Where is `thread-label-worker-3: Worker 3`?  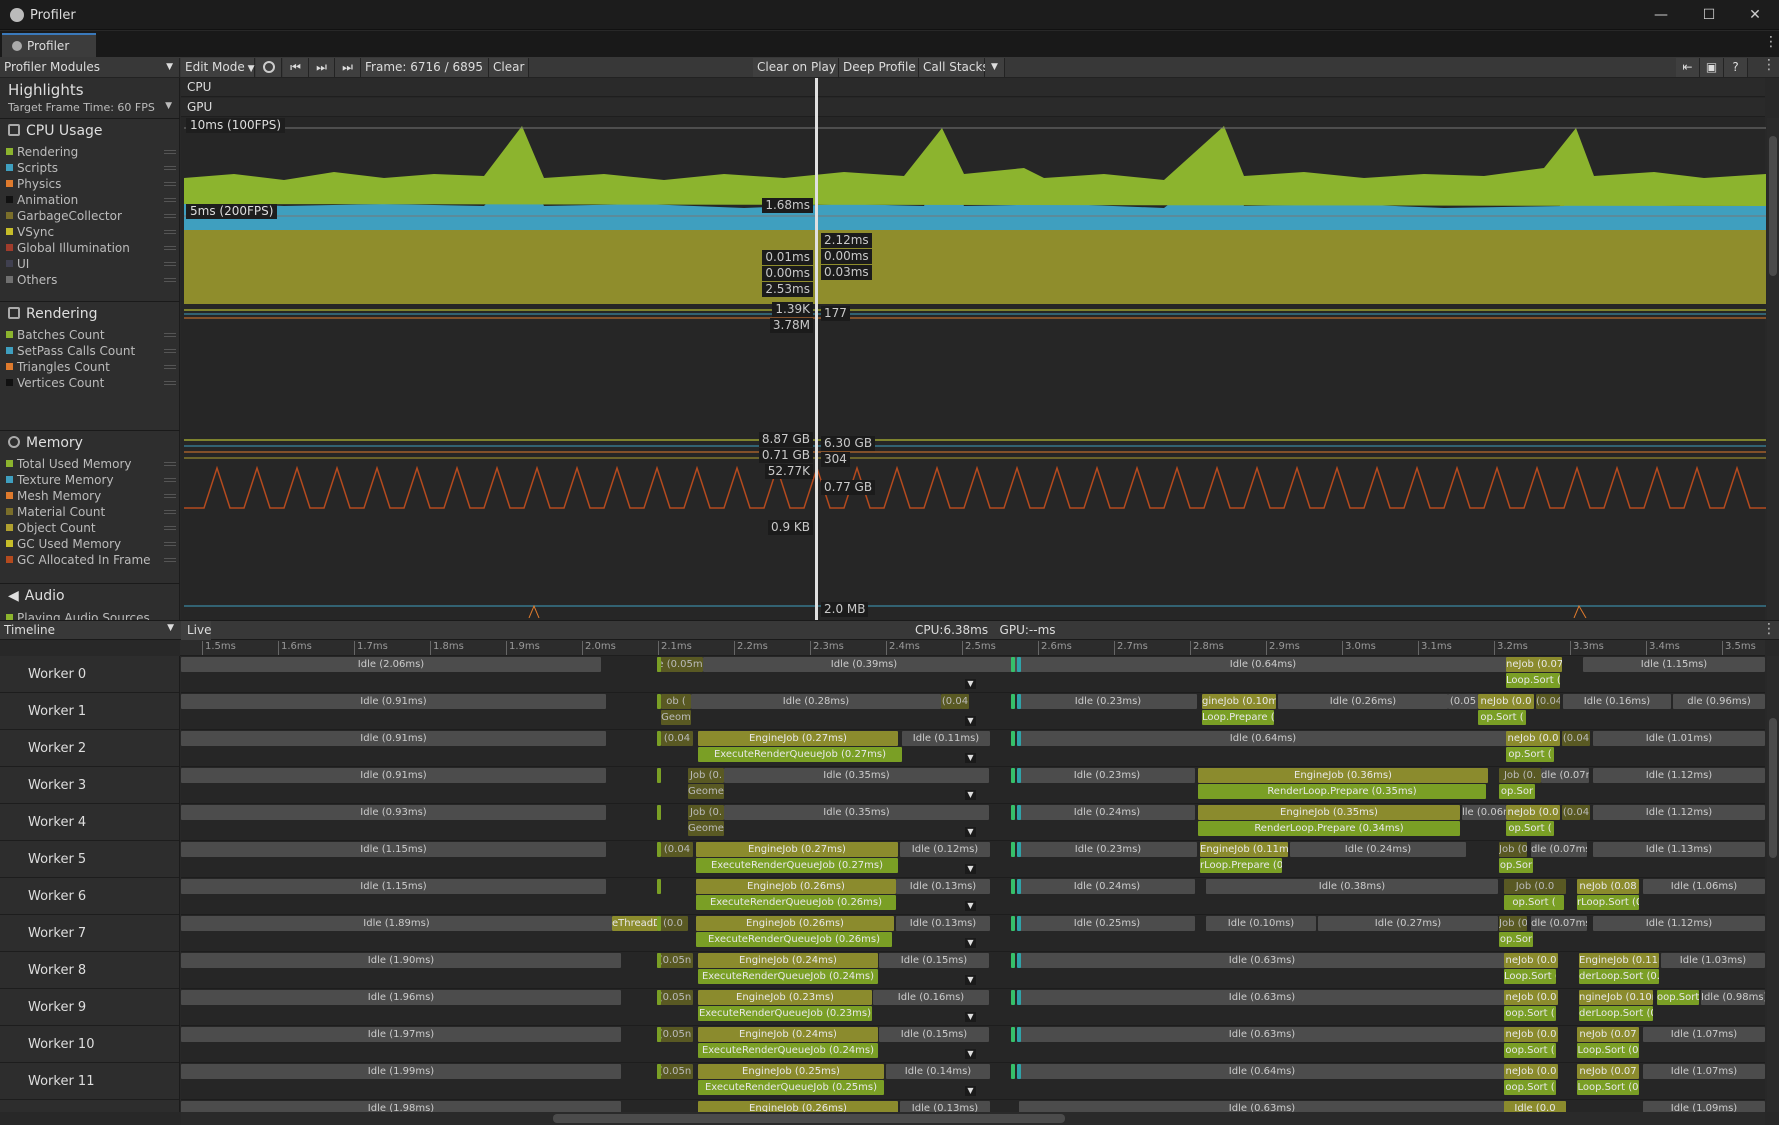 thread-label-worker-3: Worker 3 is located at coordinates (57, 785).